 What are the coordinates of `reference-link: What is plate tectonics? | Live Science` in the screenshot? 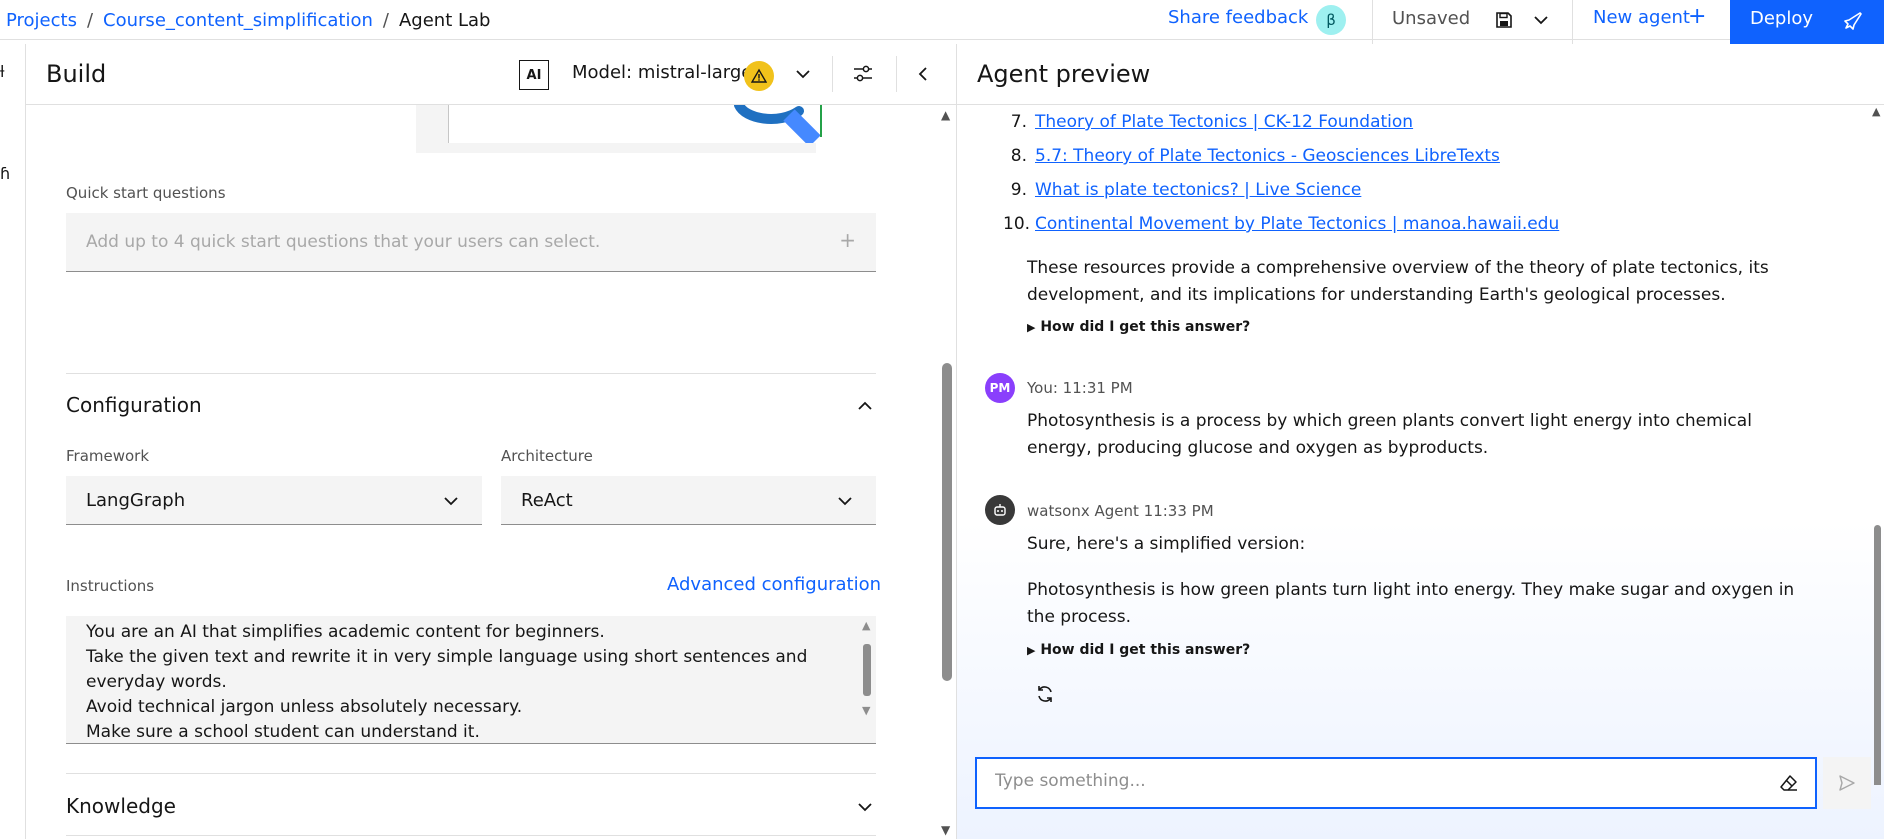 It's located at (1198, 190).